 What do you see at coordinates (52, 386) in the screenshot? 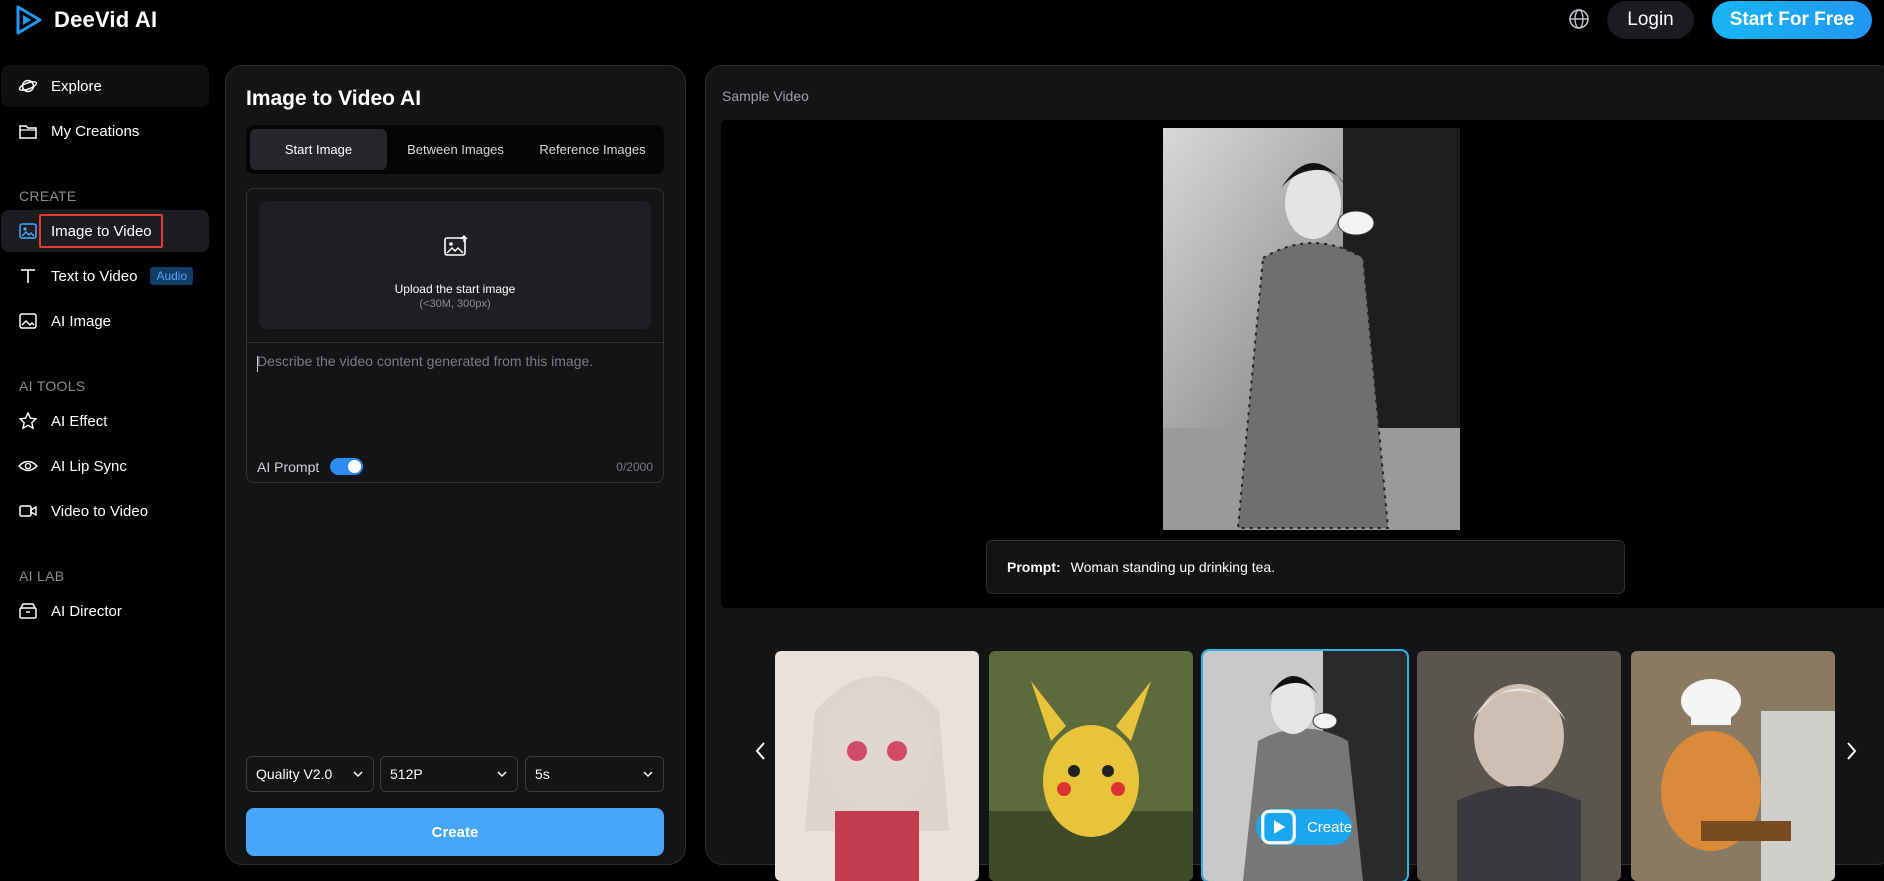
I see `section-label-ai-tools: AI TOOLS` at bounding box center [52, 386].